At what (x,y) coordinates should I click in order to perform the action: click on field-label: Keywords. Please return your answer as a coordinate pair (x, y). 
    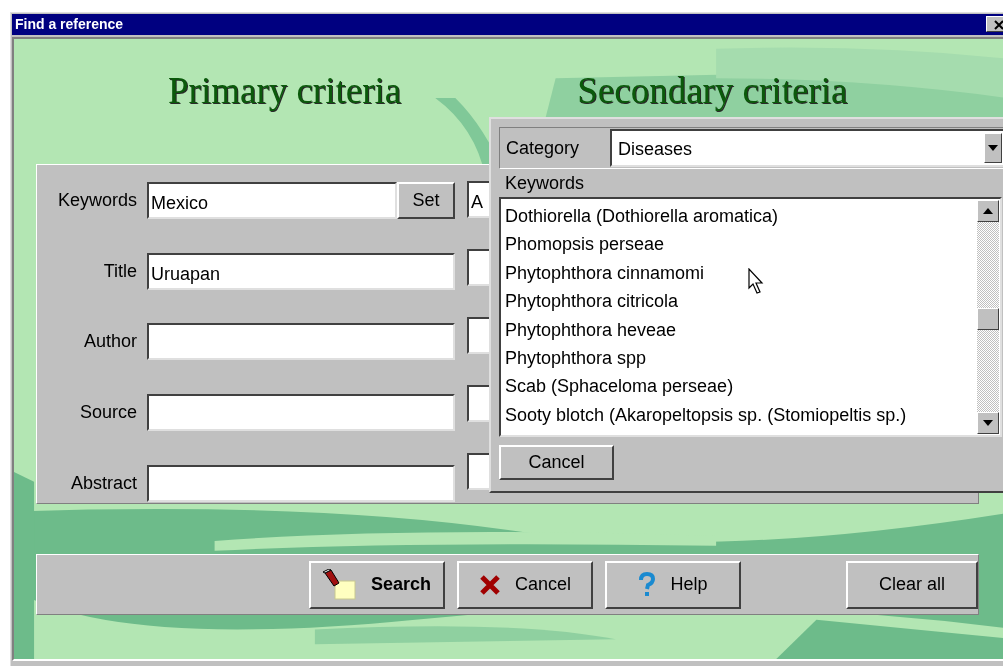
    Looking at the image, I should click on (96, 201).